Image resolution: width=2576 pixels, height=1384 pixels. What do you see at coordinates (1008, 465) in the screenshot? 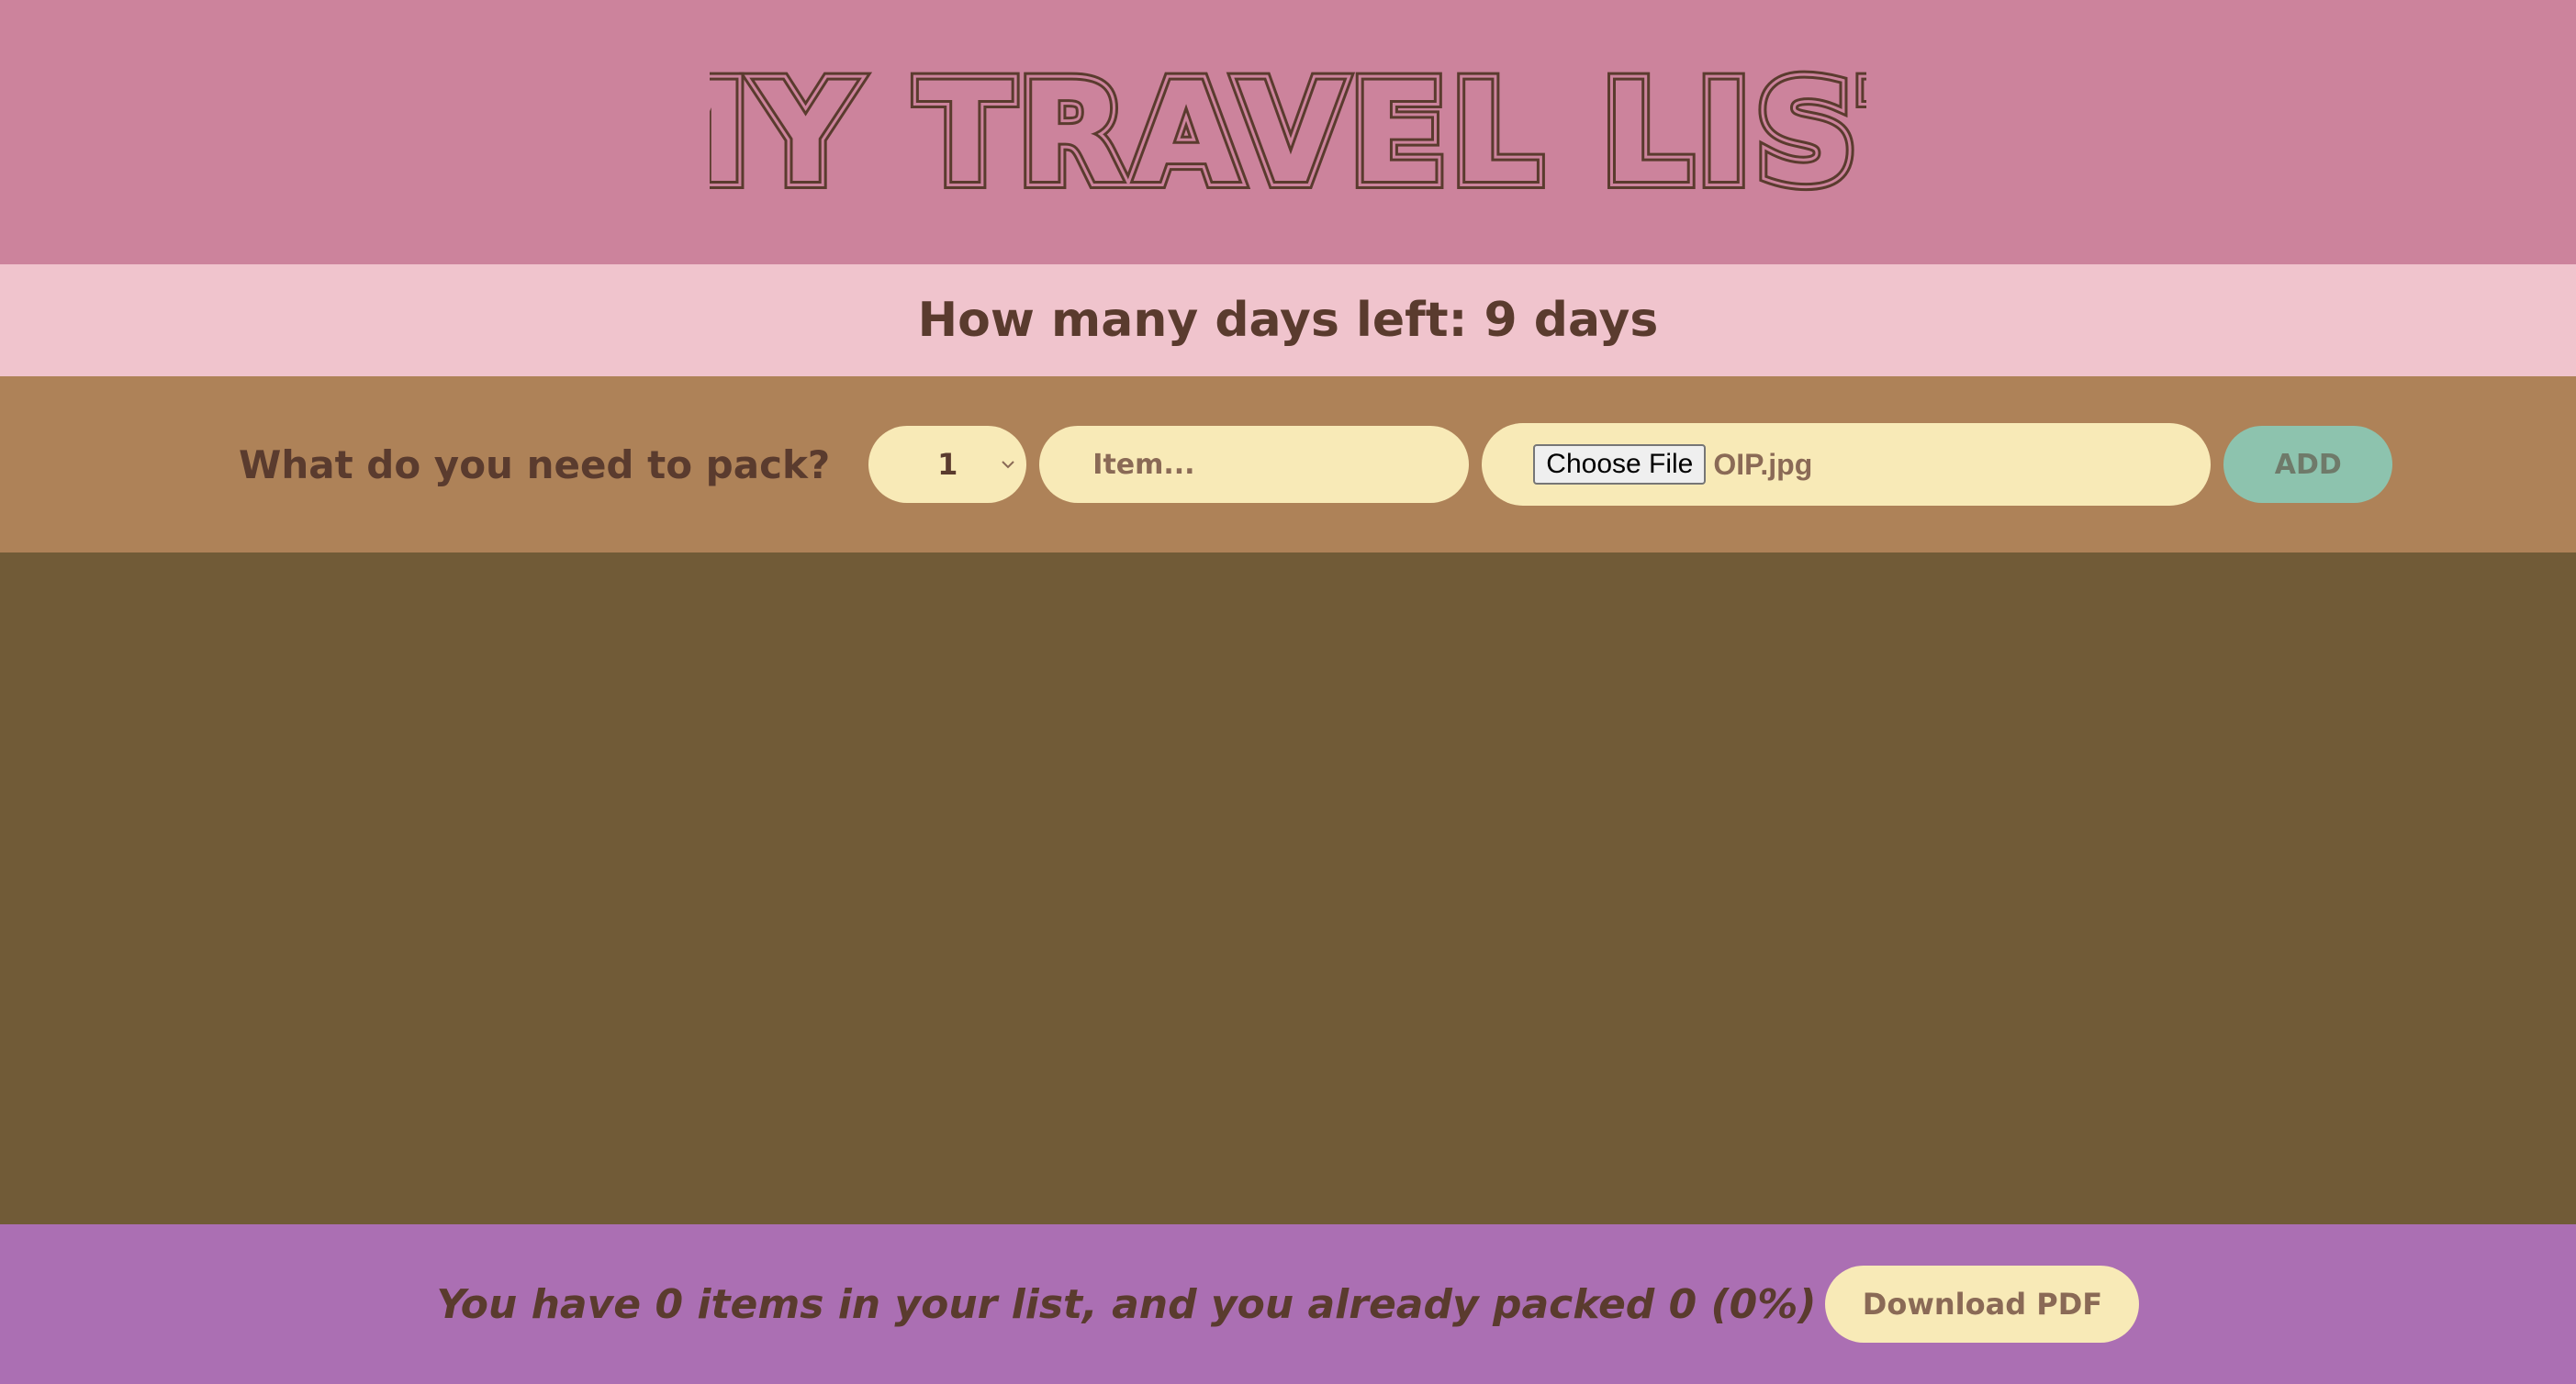
I see `chevron-down-icon` at bounding box center [1008, 465].